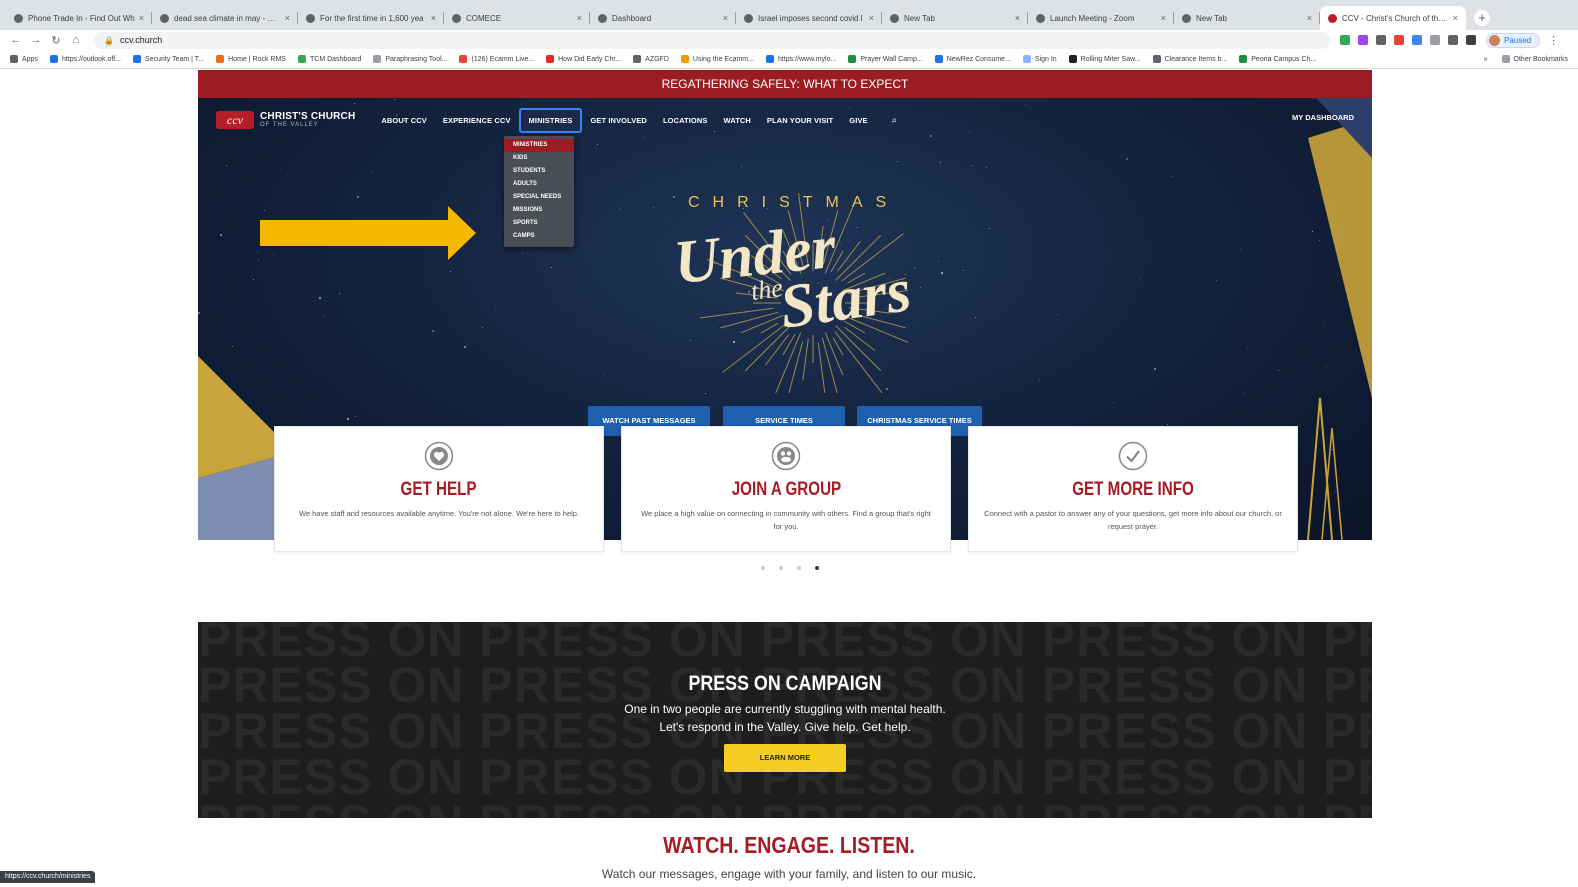 The image size is (1578, 887). I want to click on tab-title: CCV - Christ's Church of the V, so click(1395, 18).